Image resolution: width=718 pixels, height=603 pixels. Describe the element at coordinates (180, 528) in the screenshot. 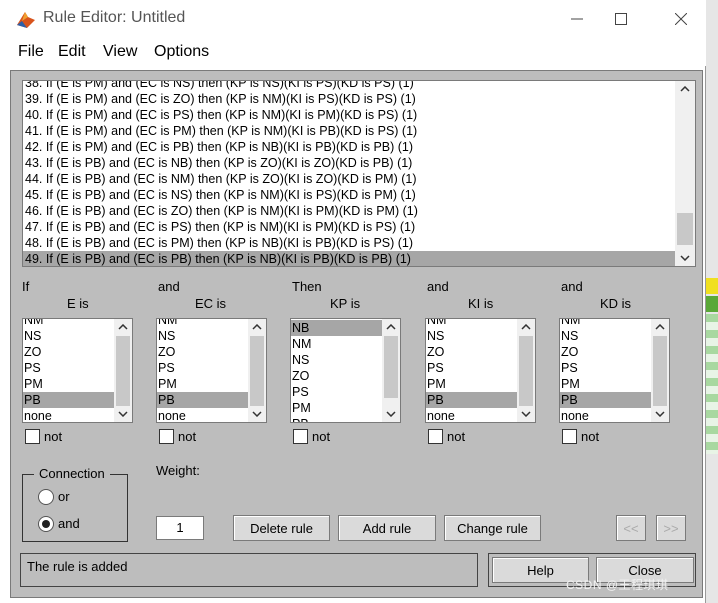

I see `weight-input: 1` at that location.